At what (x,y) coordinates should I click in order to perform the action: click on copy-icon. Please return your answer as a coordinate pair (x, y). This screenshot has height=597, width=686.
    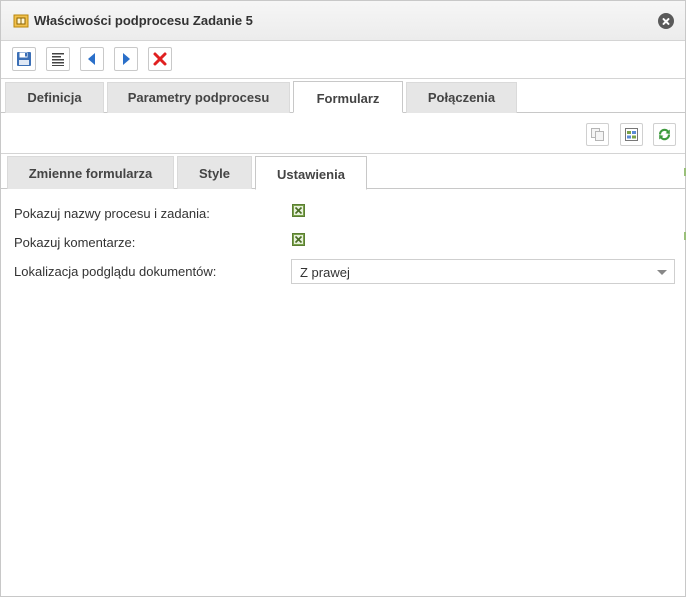
    Looking at the image, I should click on (597, 134).